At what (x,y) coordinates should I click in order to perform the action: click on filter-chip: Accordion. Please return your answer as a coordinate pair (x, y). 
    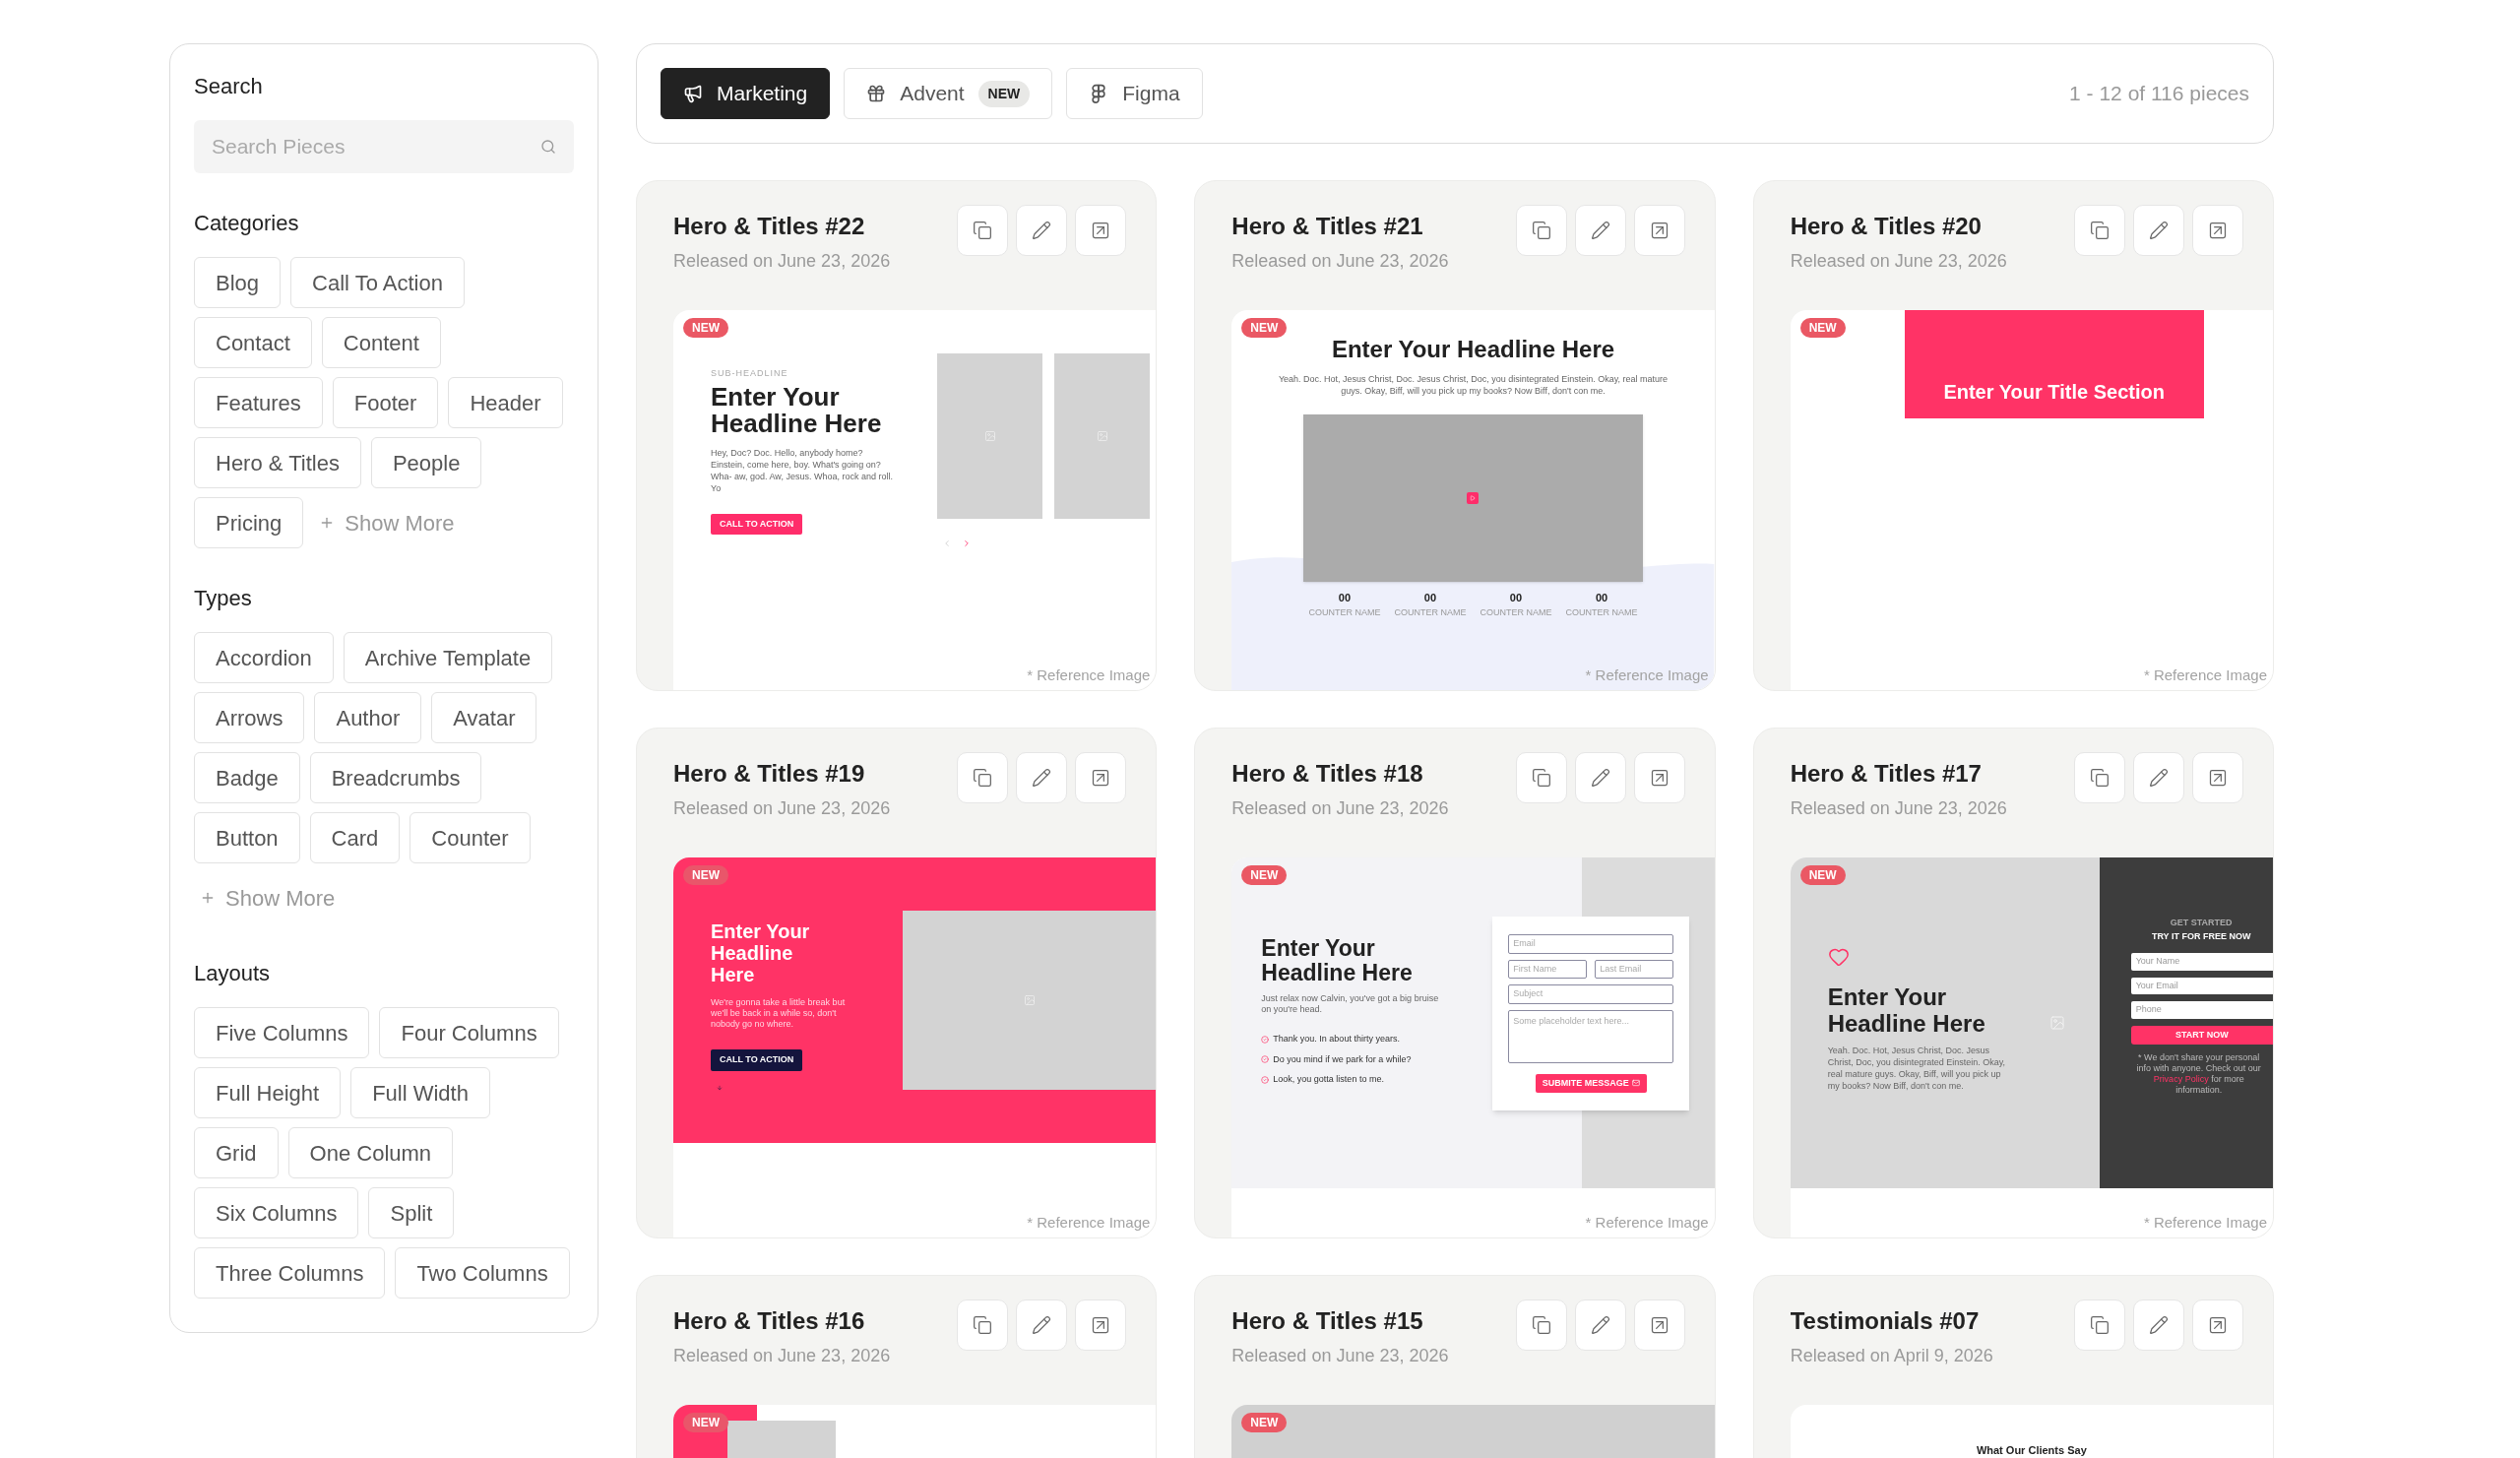
    Looking at the image, I should click on (264, 657).